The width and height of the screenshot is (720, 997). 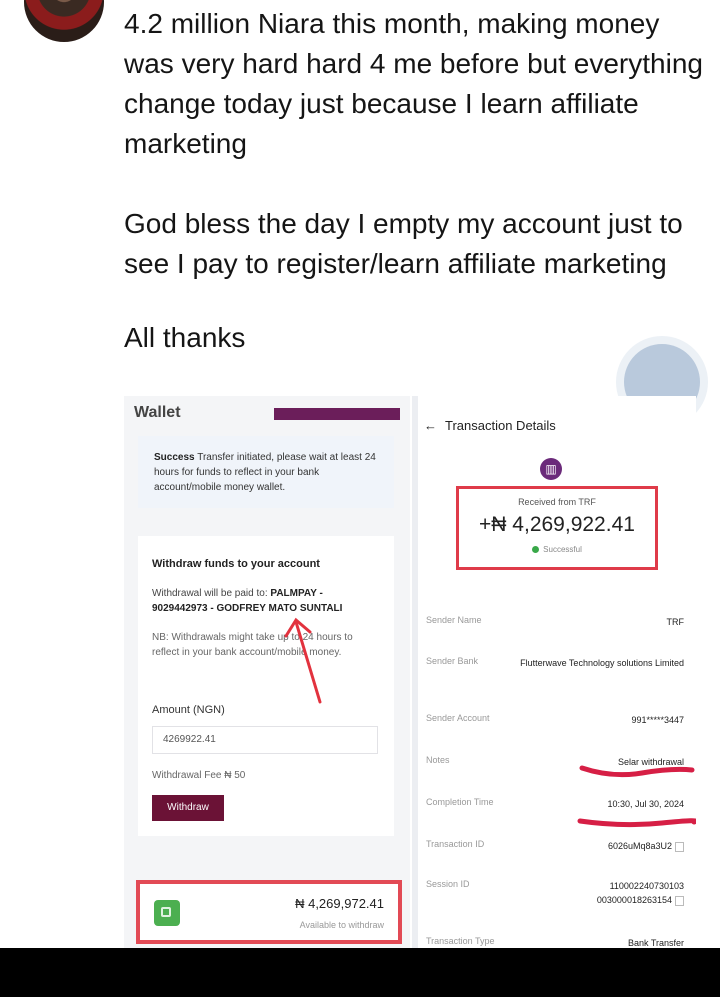 I want to click on detail-value: 991*****3447, so click(x=657, y=720).